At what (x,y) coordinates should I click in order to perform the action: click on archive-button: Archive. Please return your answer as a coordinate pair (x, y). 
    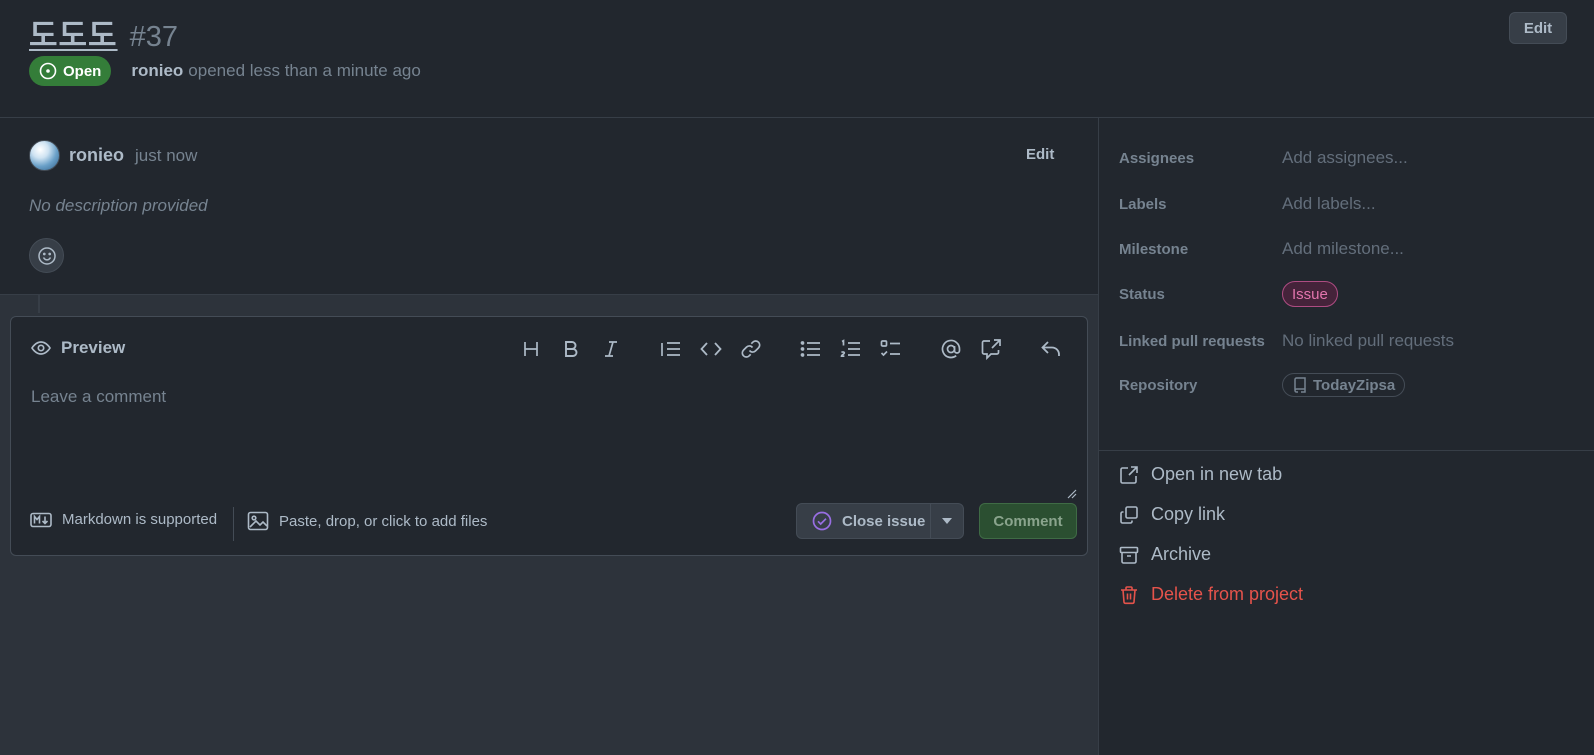
    Looking at the image, I should click on (1165, 554).